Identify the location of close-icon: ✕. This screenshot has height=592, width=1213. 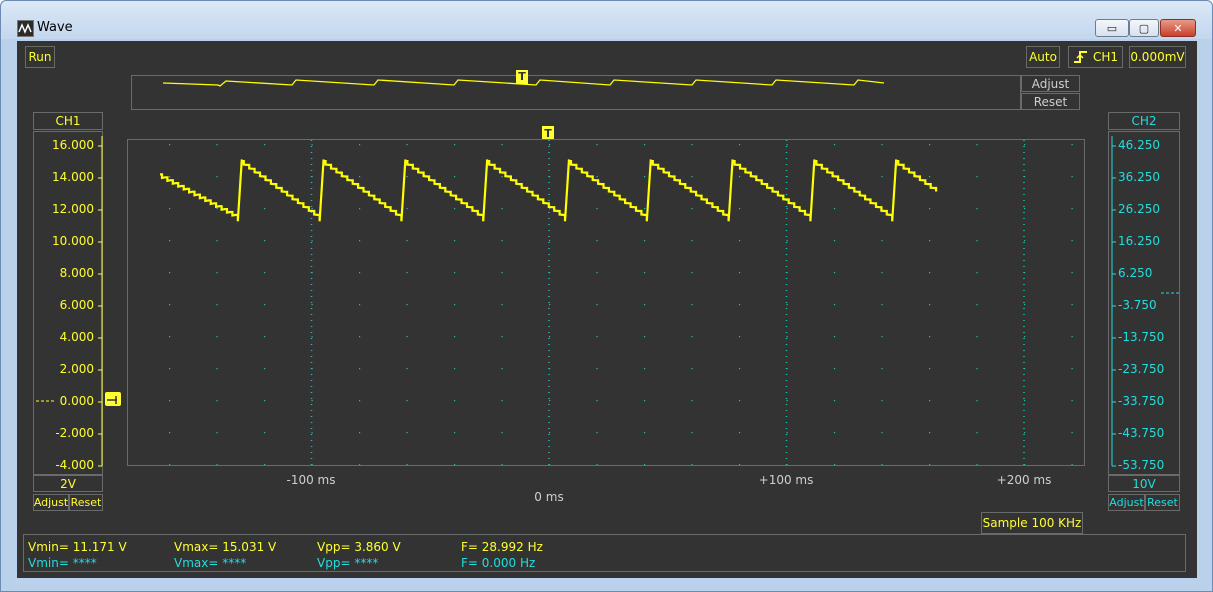
(1178, 28).